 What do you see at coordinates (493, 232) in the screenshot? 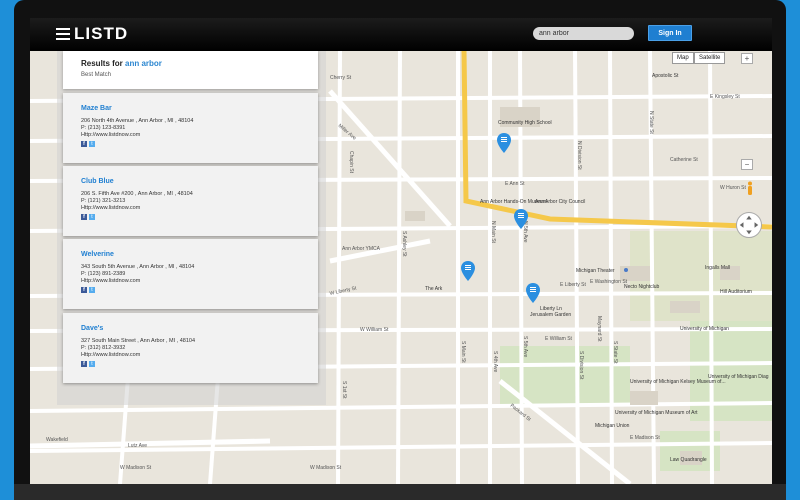
I see `svg-text: N Main St` at bounding box center [493, 232].